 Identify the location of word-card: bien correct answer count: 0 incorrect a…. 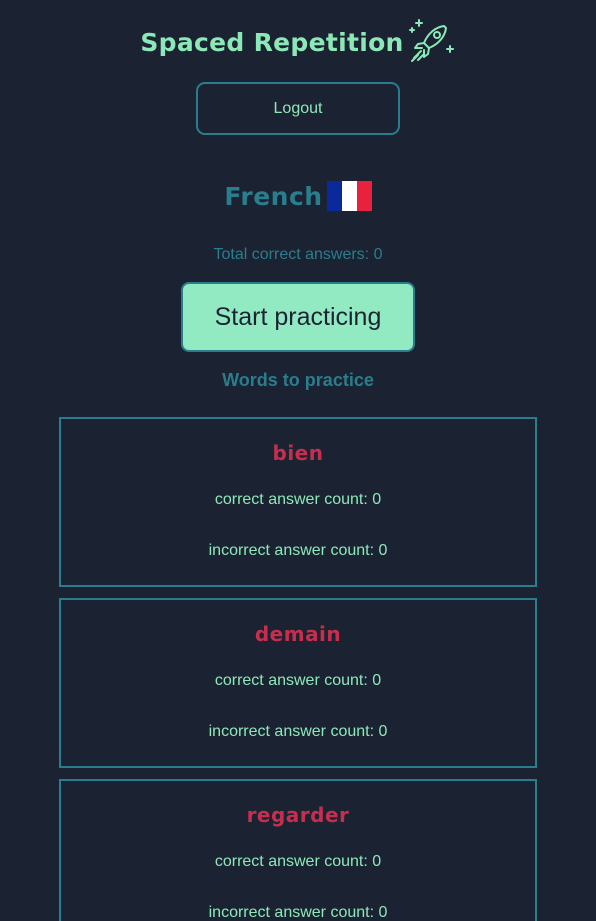
(298, 502).